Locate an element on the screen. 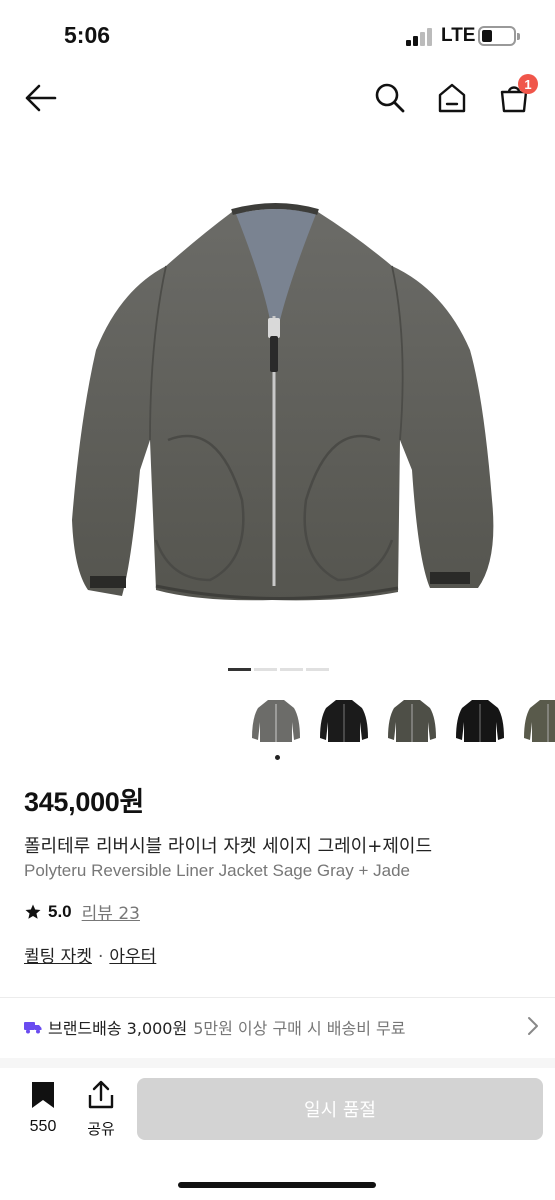 This screenshot has height=1200, width=555. like-count: 550 is located at coordinates (43, 1126).